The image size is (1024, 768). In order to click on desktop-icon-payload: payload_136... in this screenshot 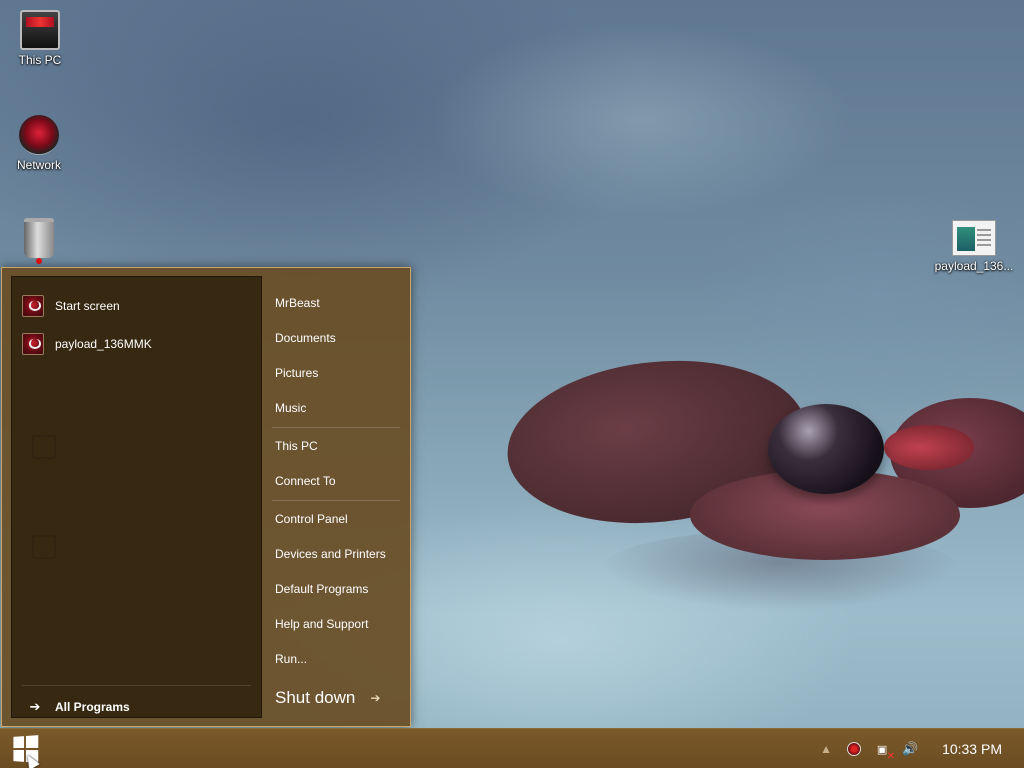, I will do `click(974, 246)`.